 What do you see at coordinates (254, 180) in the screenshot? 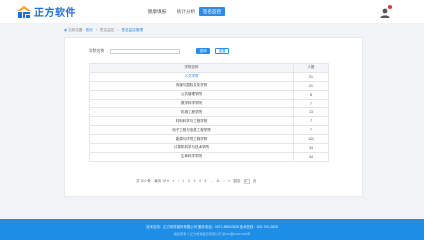
I see `goto-unit: 页` at bounding box center [254, 180].